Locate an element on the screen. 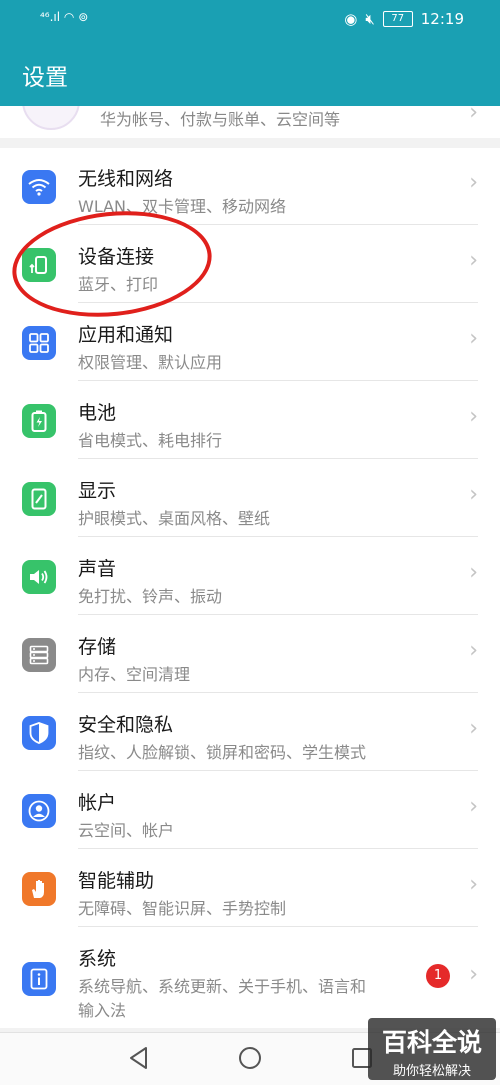 The height and width of the screenshot is (1085, 500). account-row: 华为帐号、付款与账单、云空间等 › is located at coordinates (250, 122).